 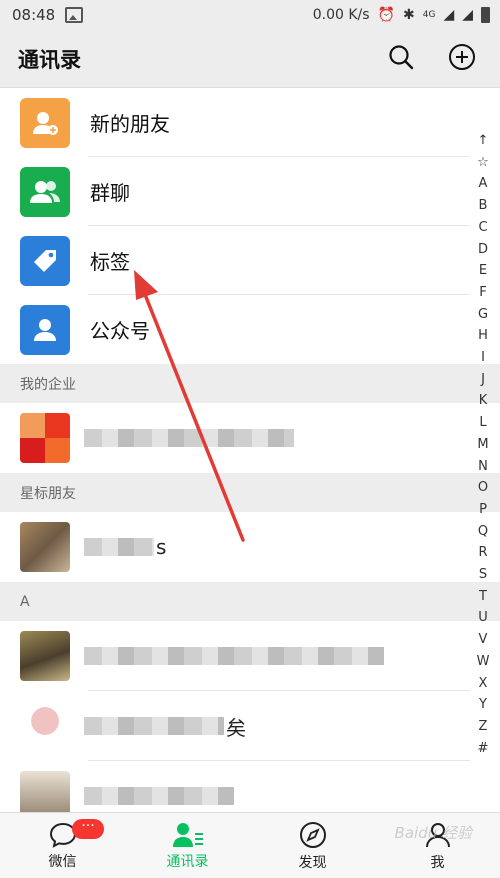 I want to click on contact-item-enterprise, so click(x=250, y=438).